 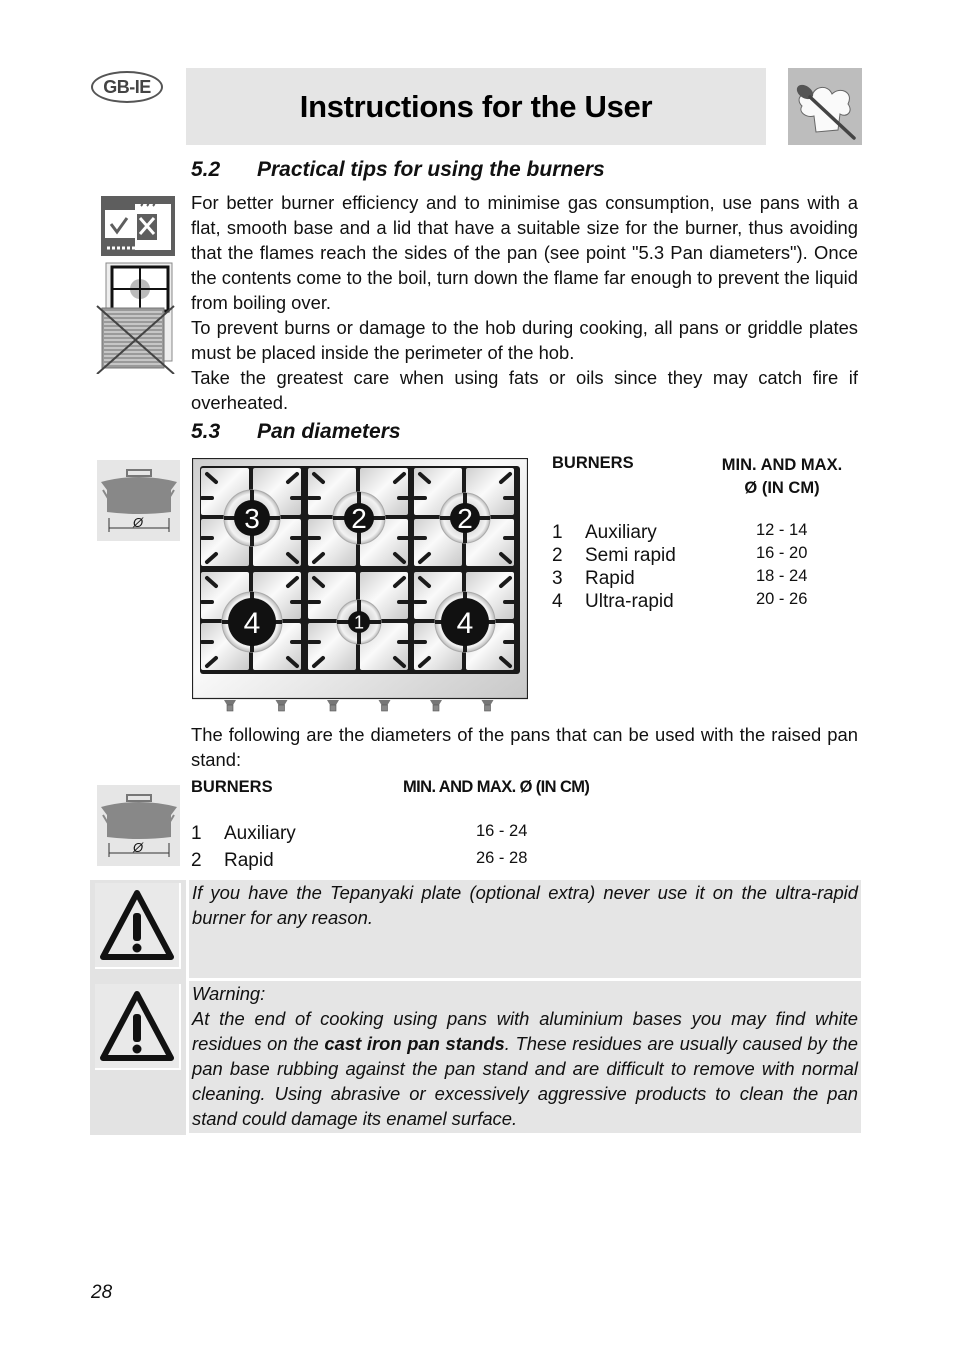 I want to click on burner-name: Semi rapid, so click(x=630, y=555).